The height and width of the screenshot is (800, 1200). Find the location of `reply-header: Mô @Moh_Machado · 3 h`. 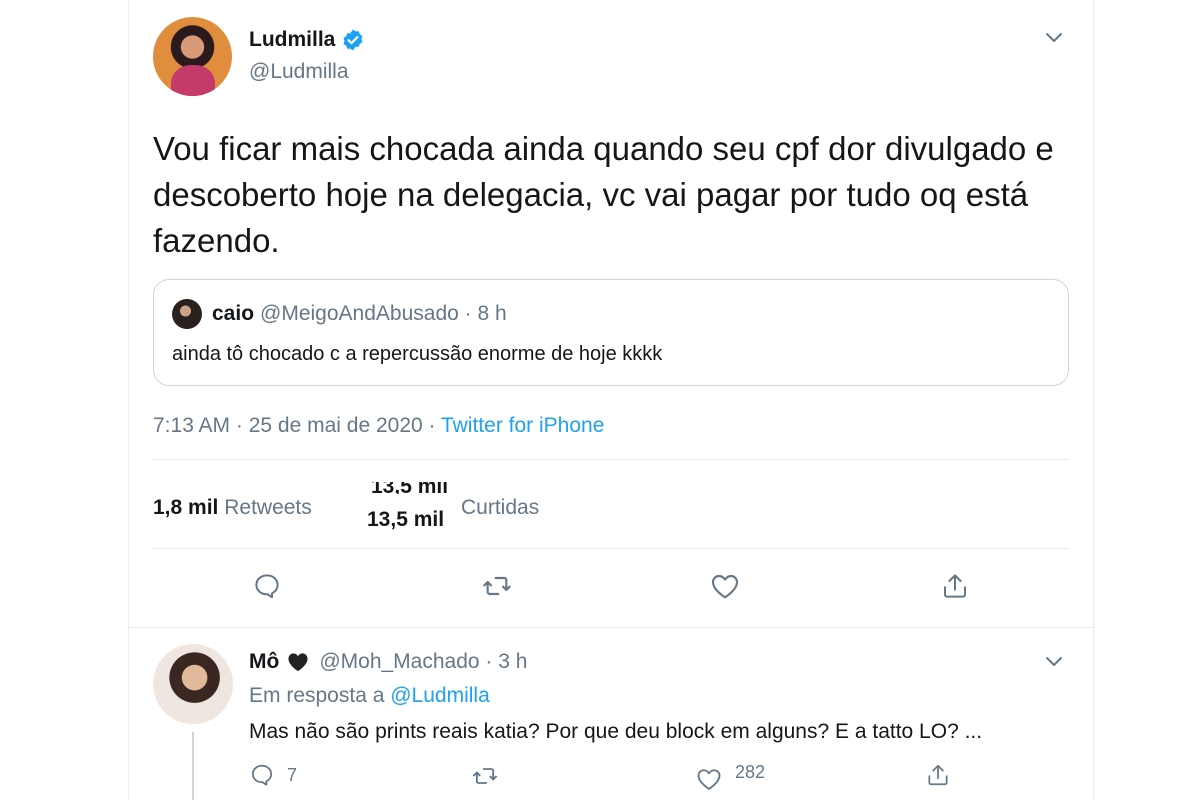

reply-header: Mô @Moh_Machado · 3 h is located at coordinates (388, 662).